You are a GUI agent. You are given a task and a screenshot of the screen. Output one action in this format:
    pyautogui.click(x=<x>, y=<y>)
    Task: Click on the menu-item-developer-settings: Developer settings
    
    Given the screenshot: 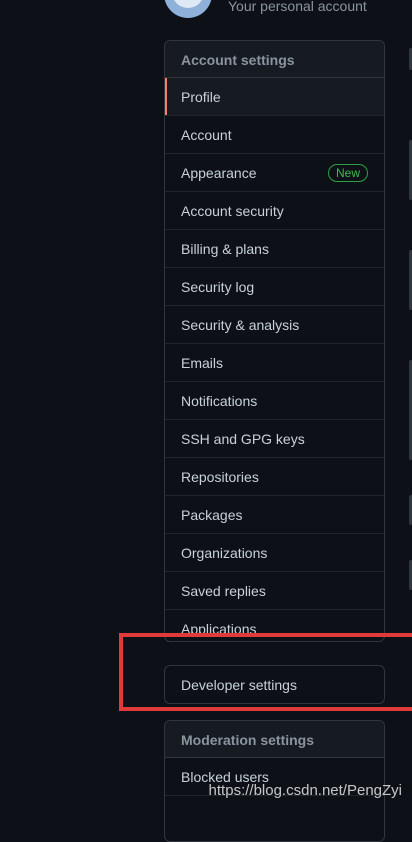 What is the action you would take?
    pyautogui.click(x=274, y=684)
    